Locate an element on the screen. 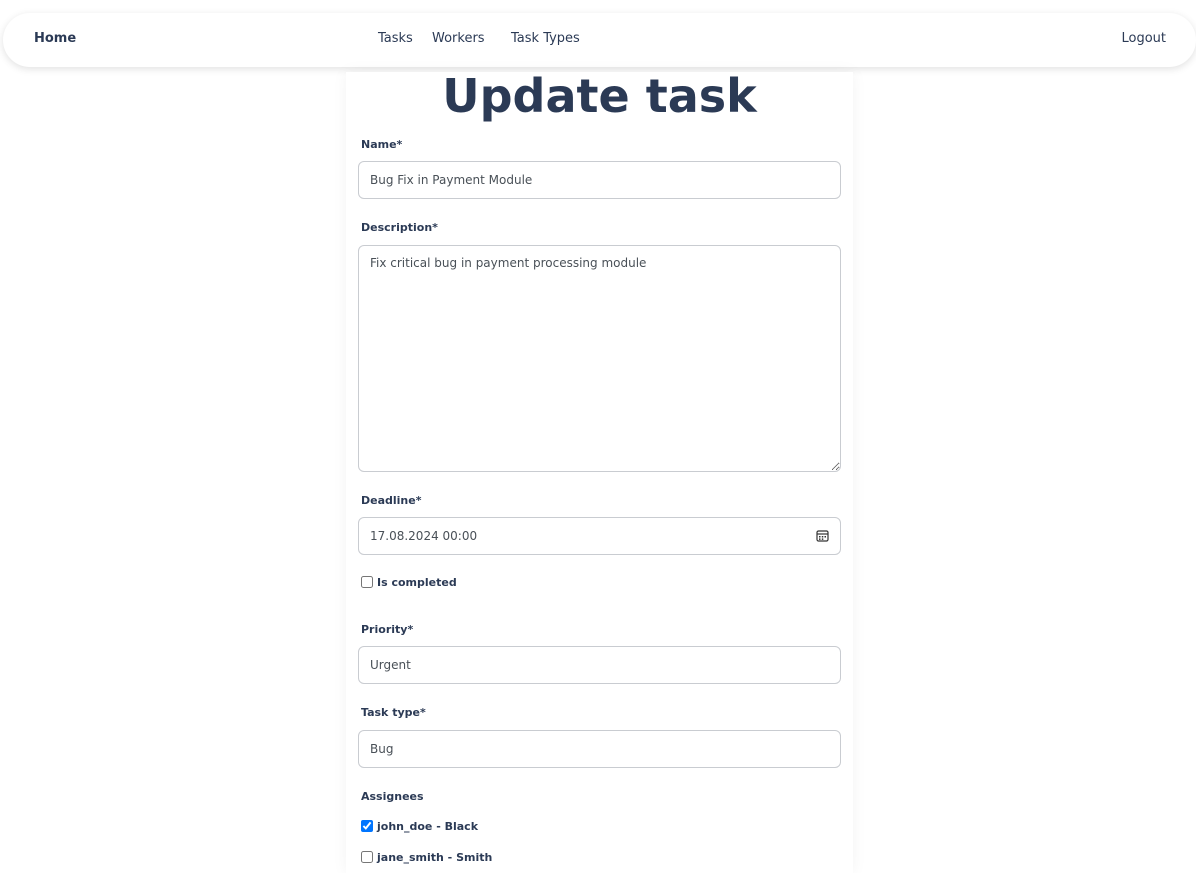  task-type-label: Task type* is located at coordinates (393, 712).